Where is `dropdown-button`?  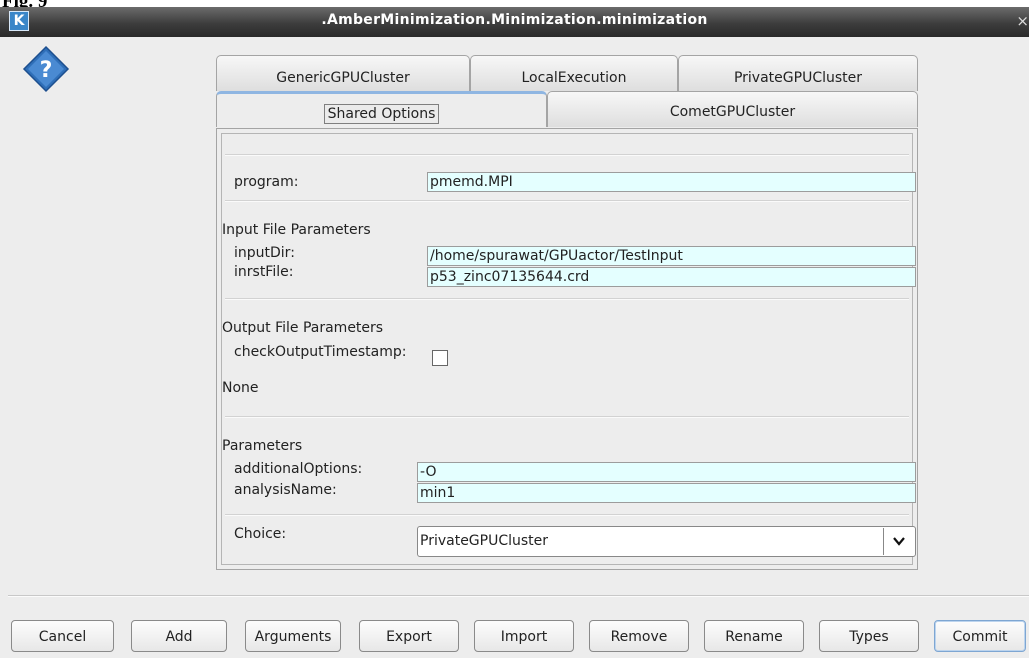 dropdown-button is located at coordinates (898, 541).